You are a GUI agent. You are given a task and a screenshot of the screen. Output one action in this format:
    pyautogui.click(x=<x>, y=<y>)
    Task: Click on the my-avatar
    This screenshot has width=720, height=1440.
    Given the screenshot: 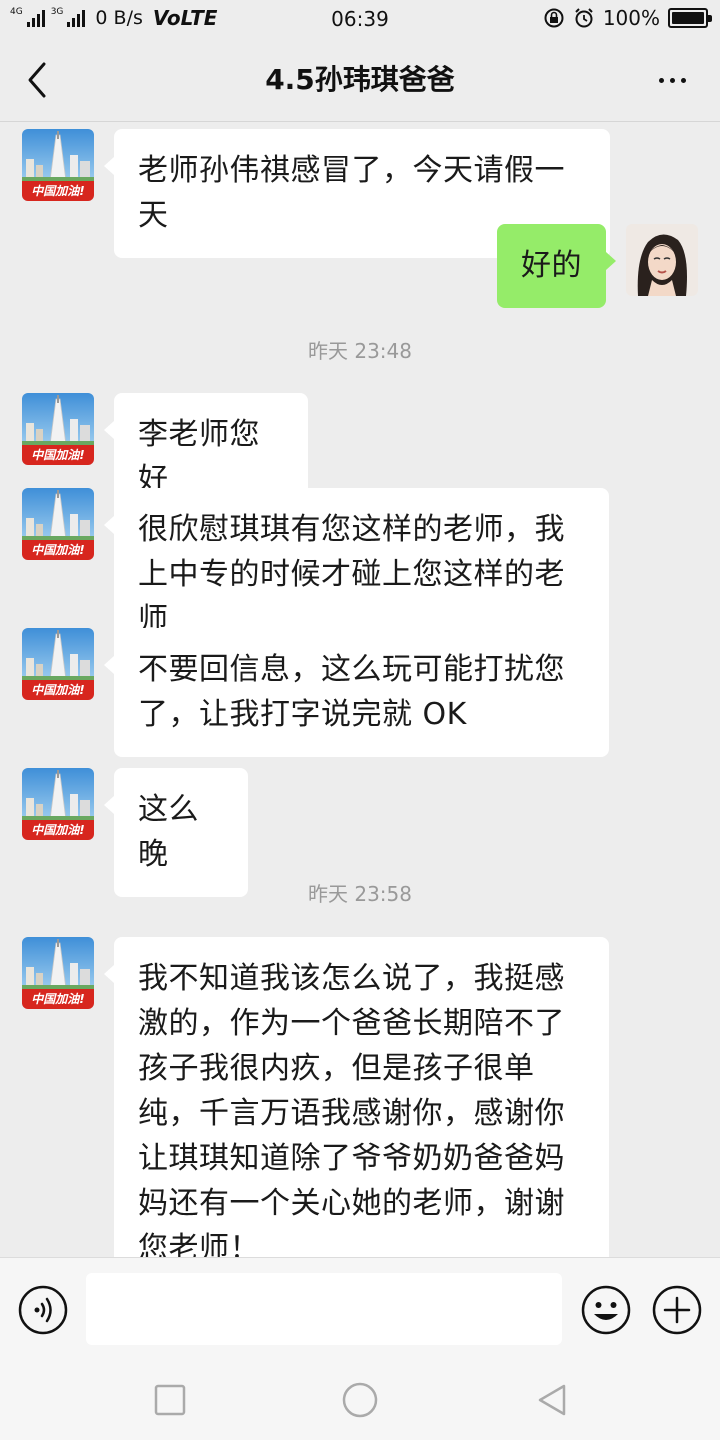 What is the action you would take?
    pyautogui.click(x=662, y=260)
    